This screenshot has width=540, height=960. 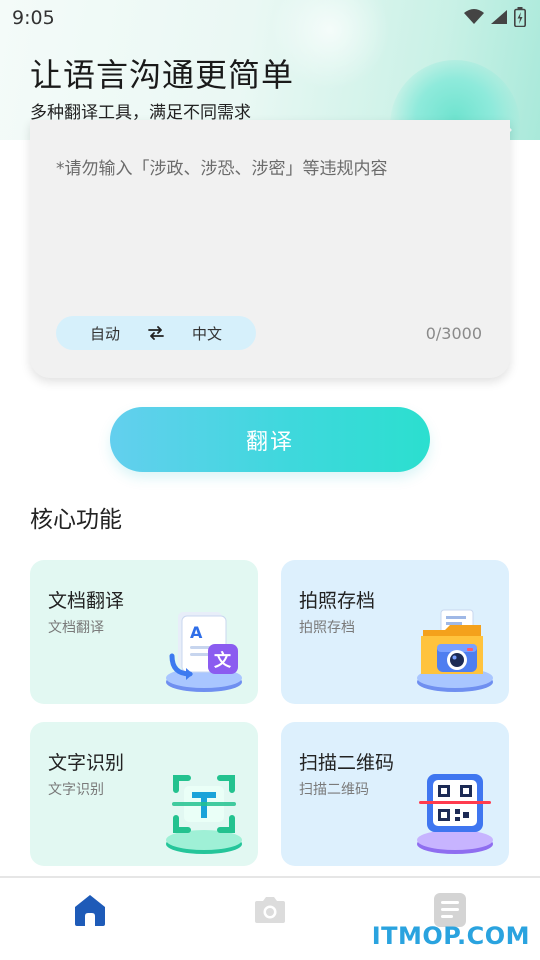 What do you see at coordinates (222, 169) in the screenshot?
I see `input-placeholder: *请勿输入「涉政、涉恐、涉密」等违规内容` at bounding box center [222, 169].